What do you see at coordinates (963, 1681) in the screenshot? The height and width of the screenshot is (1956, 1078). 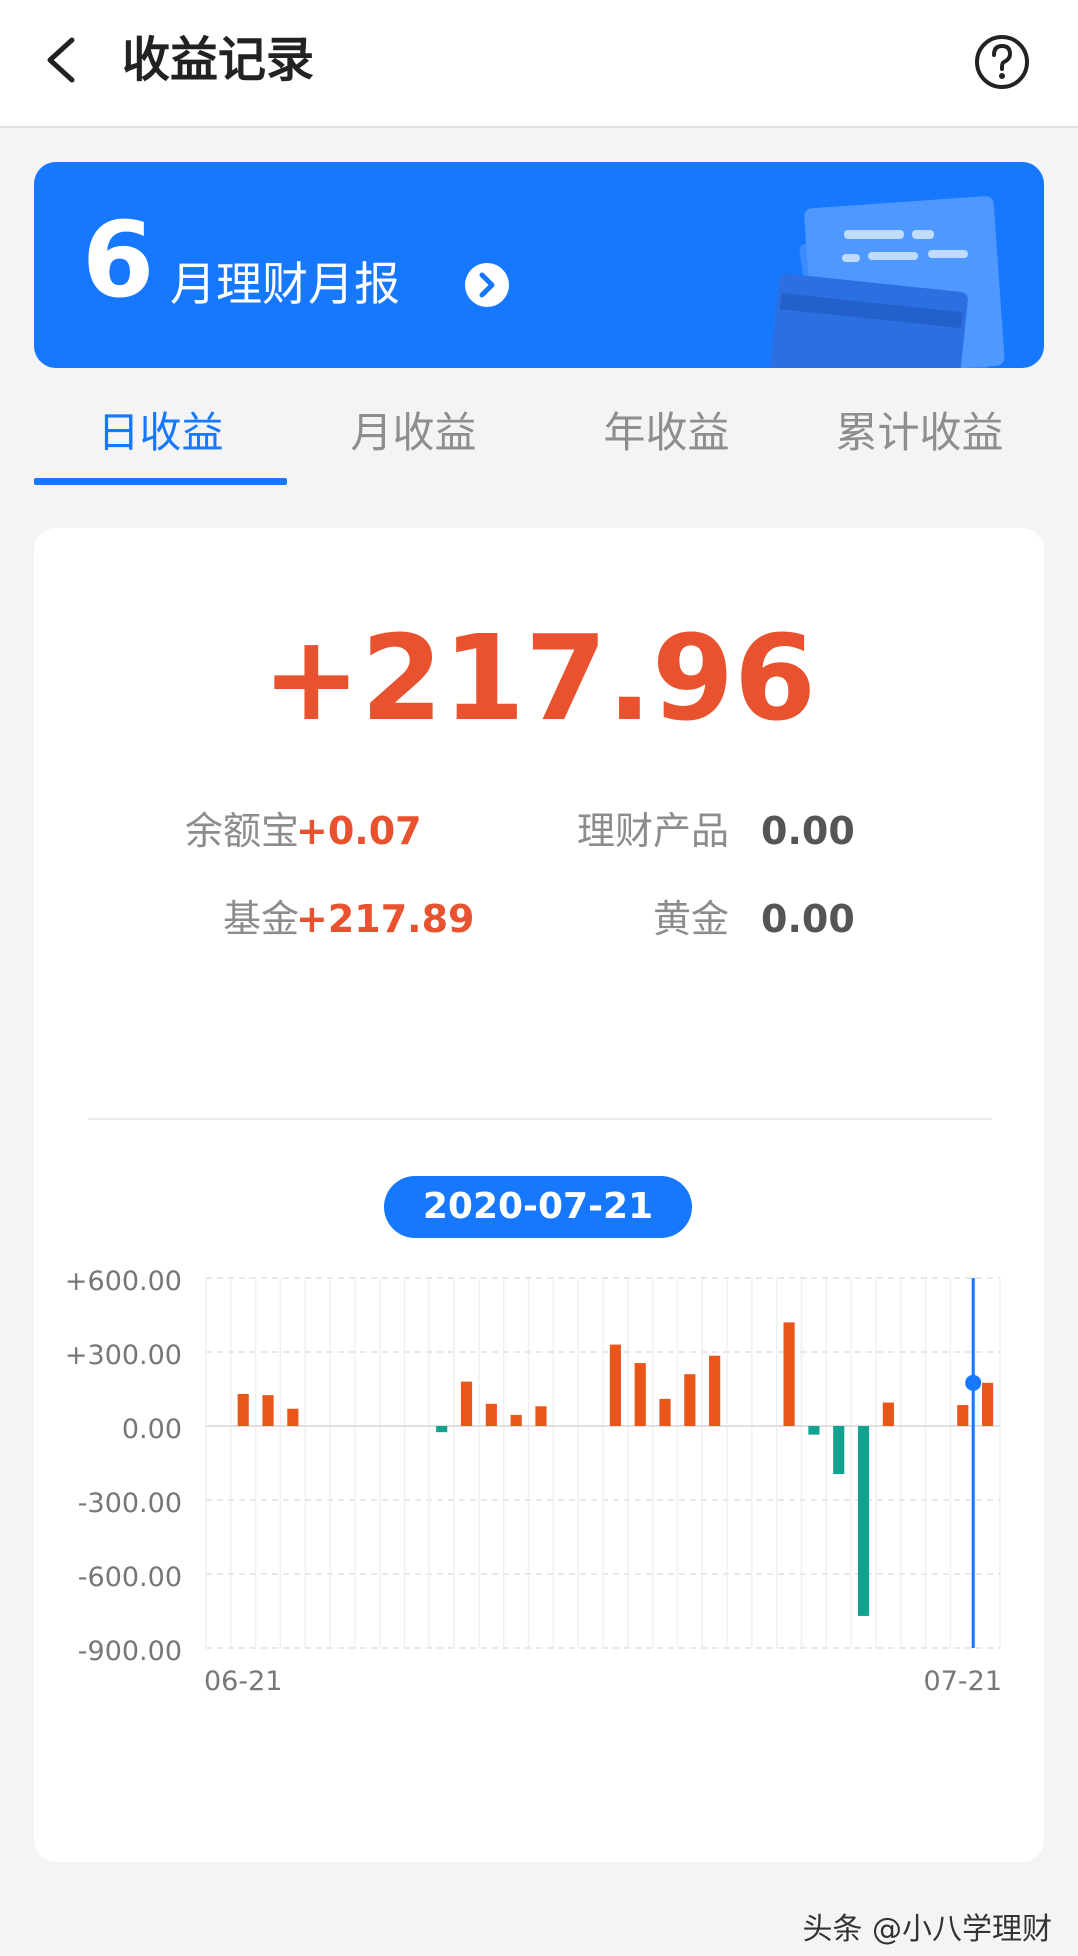 I see `x-tick-label: 07-21` at bounding box center [963, 1681].